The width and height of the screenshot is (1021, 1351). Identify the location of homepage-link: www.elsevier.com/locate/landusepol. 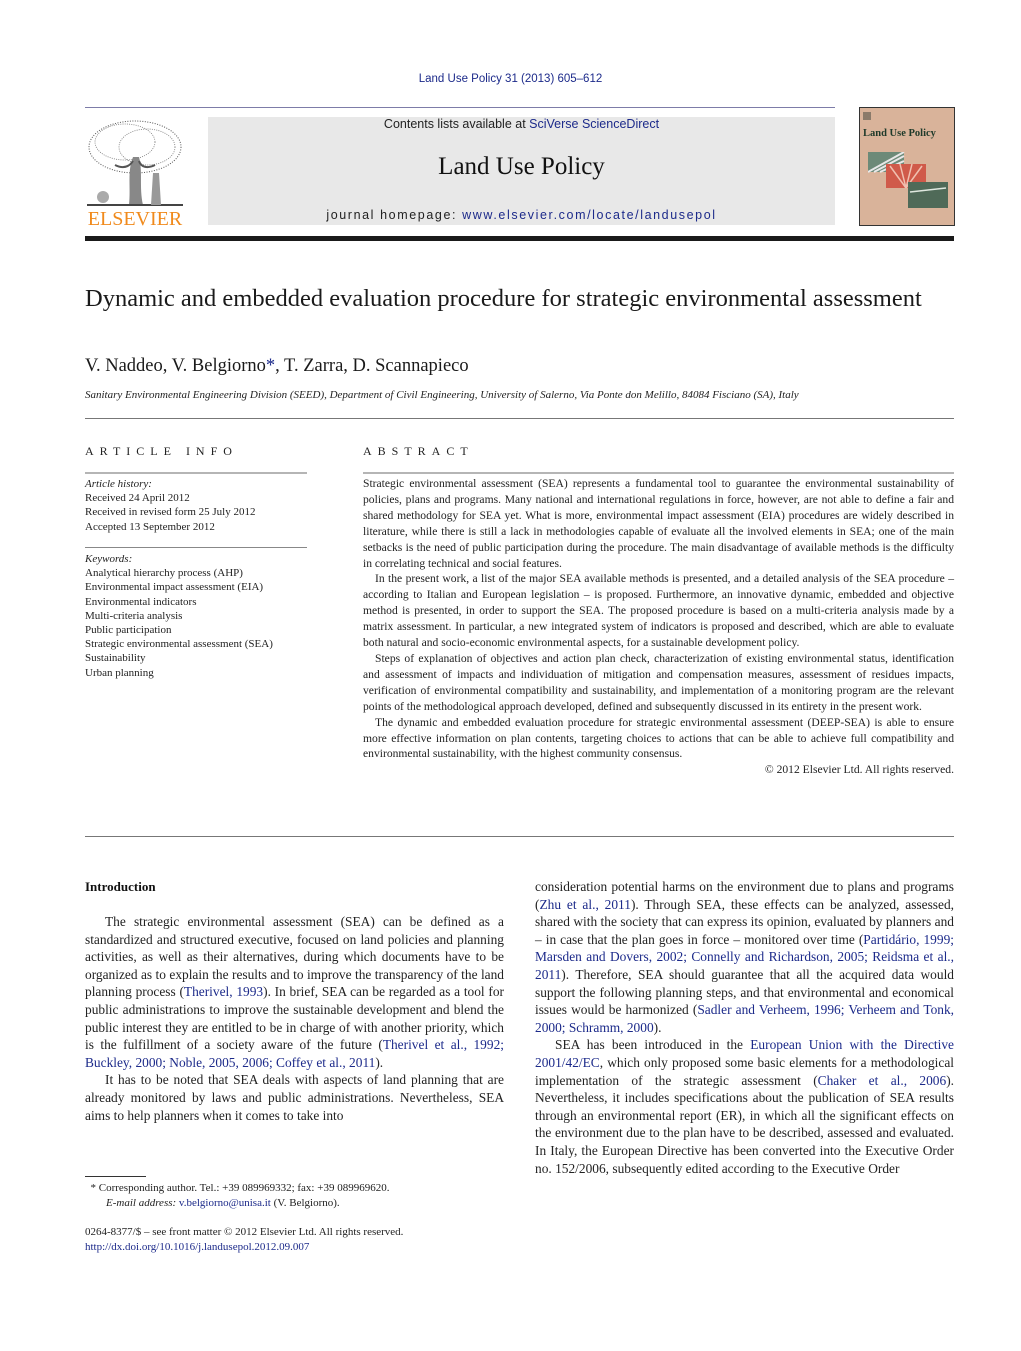
(589, 215).